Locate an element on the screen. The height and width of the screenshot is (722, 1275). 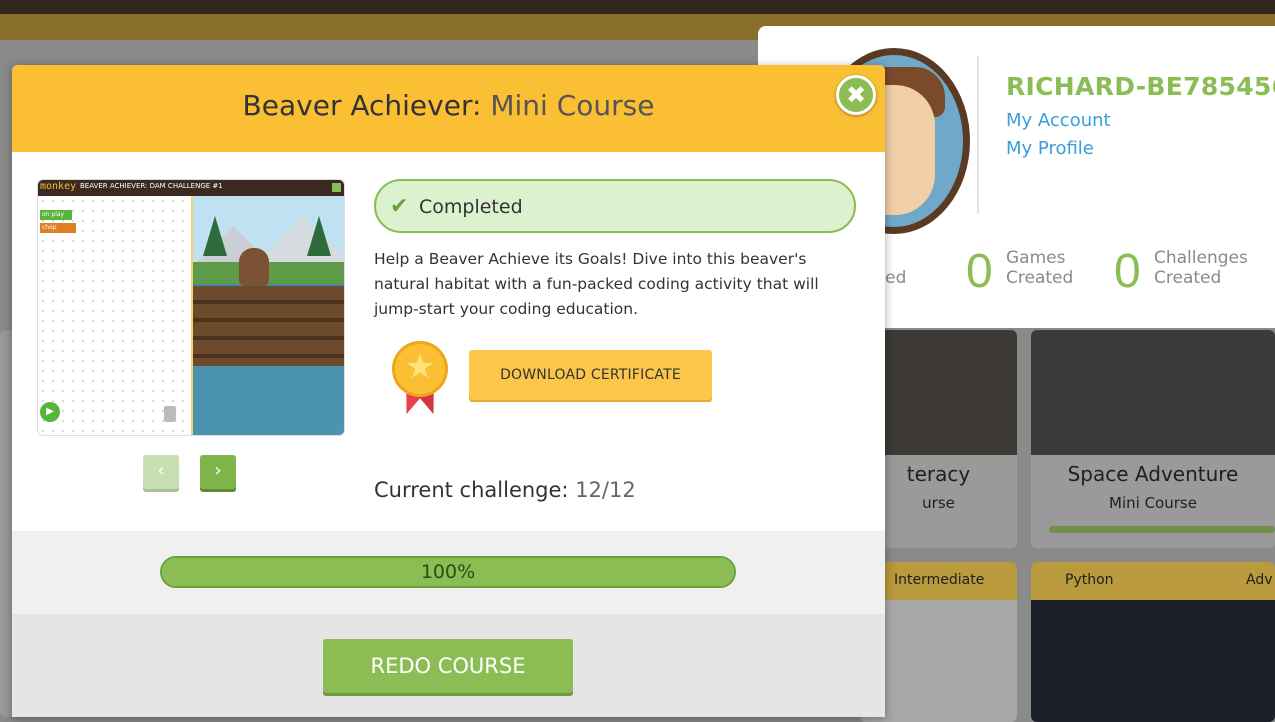
challenge-value: 12/12 is located at coordinates (605, 490).